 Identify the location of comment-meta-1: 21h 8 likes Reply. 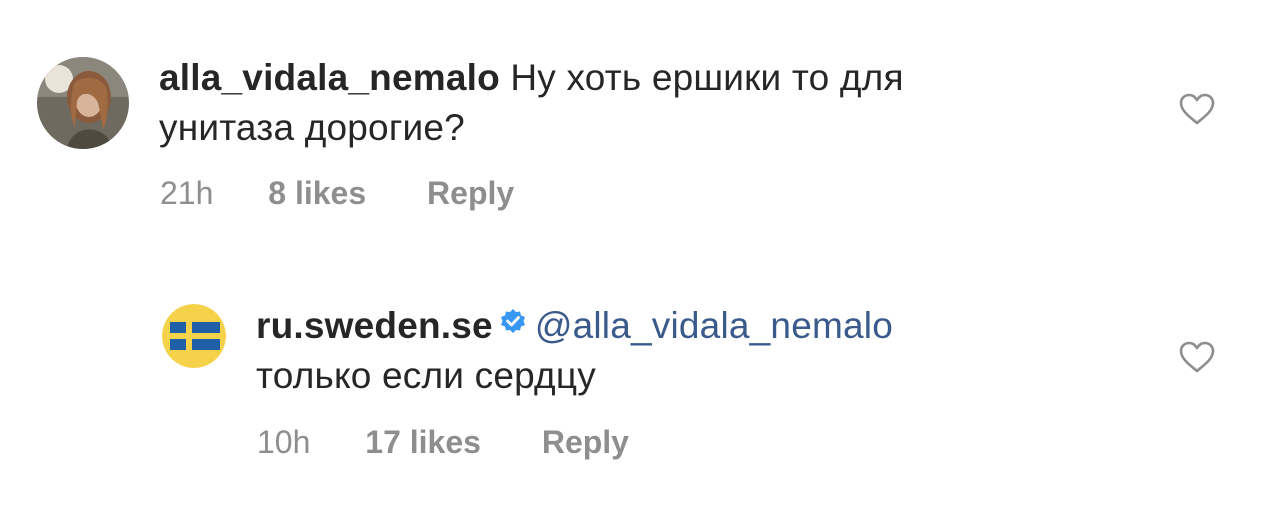
(337, 193).